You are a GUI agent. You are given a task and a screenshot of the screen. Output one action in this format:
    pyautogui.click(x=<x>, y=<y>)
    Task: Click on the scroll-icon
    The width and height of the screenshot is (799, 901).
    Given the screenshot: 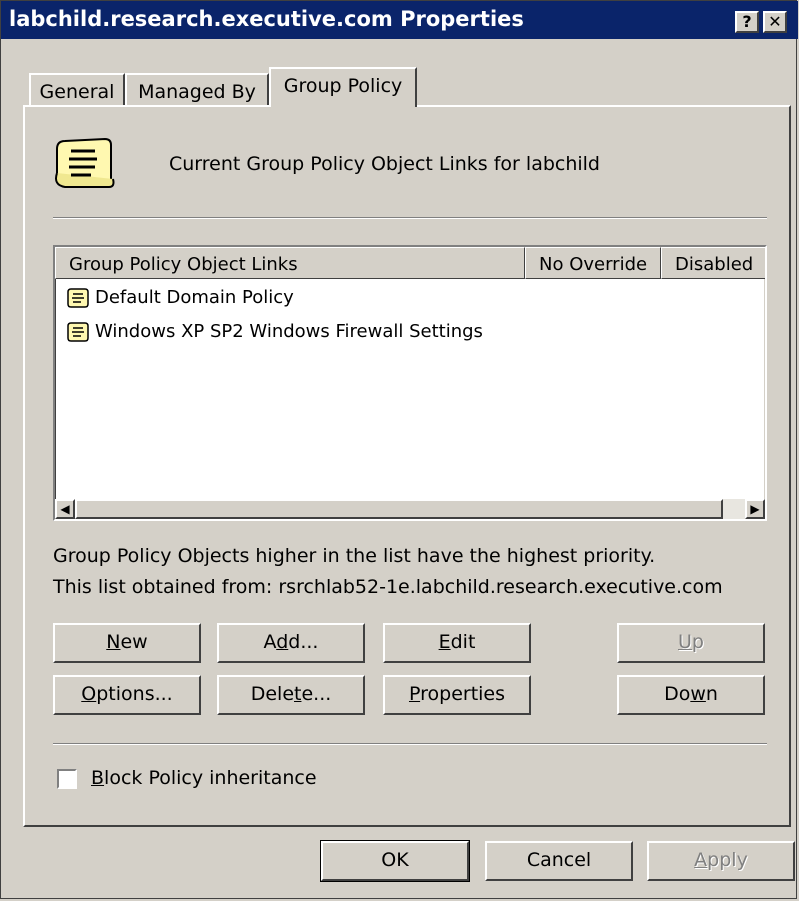 What is the action you would take?
    pyautogui.click(x=85, y=162)
    